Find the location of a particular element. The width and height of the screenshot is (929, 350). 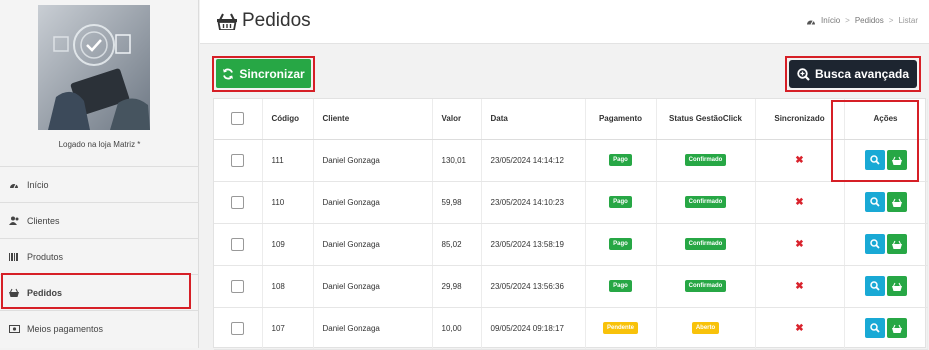

money-icon is located at coordinates (14, 329).